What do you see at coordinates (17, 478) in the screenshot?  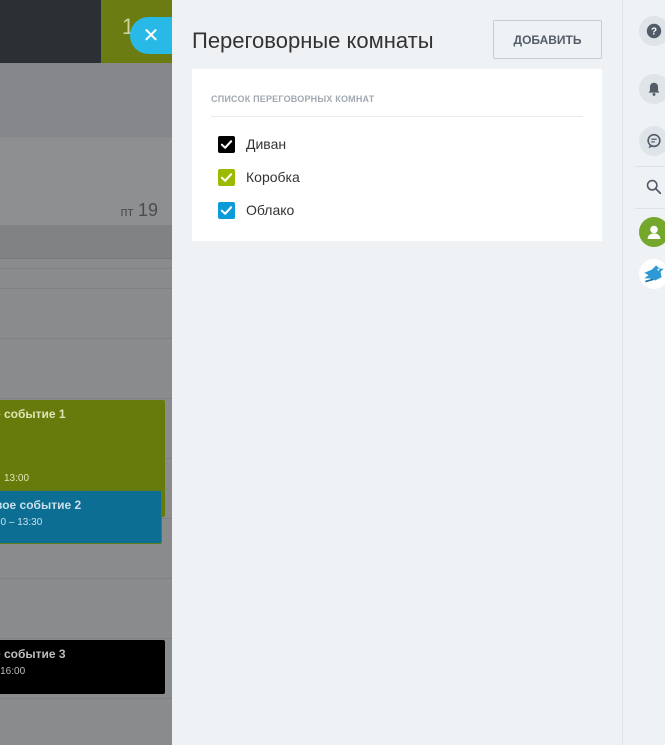 I see `event-time: 13:00` at bounding box center [17, 478].